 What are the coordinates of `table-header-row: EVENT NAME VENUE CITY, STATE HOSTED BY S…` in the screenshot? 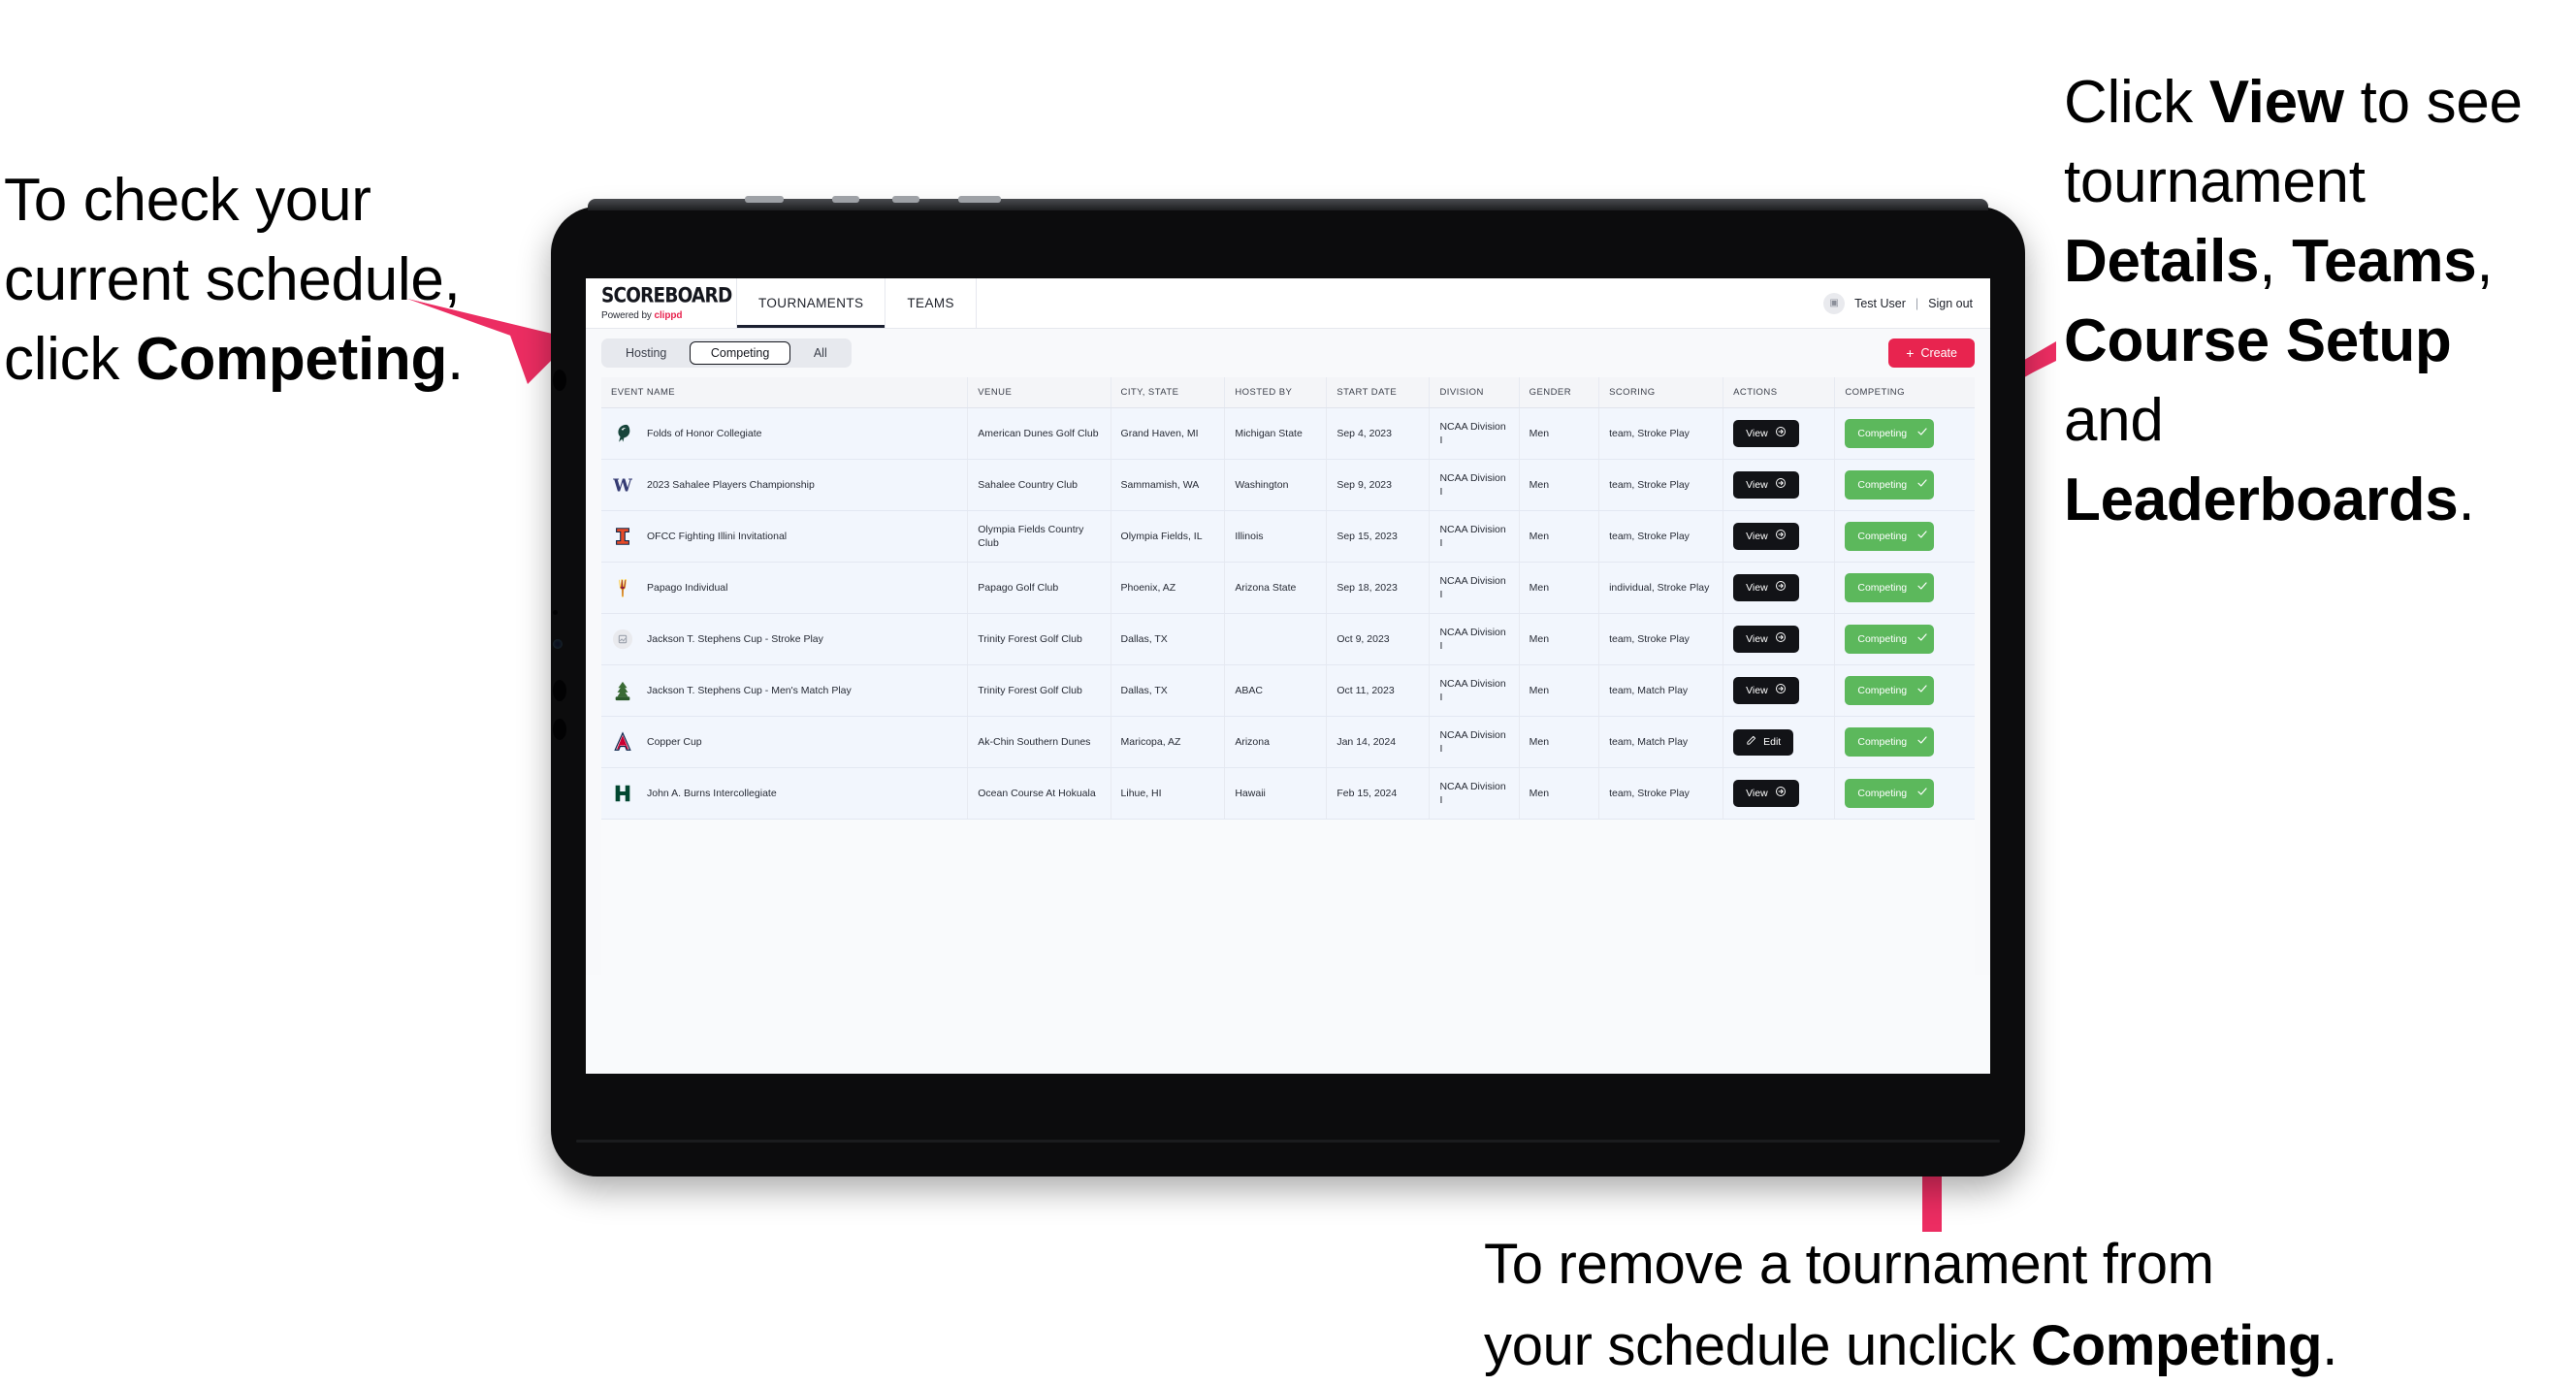 It's located at (1288, 392).